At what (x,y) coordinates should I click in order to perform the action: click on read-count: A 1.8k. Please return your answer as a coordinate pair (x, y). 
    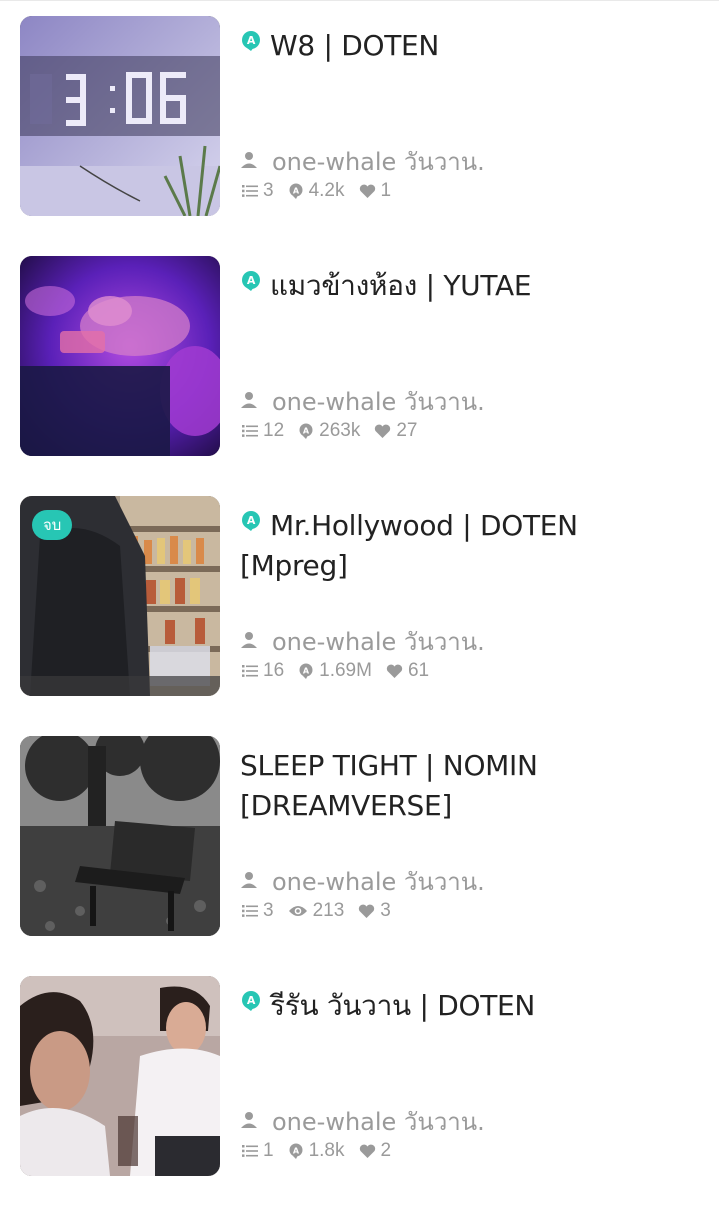
    Looking at the image, I should click on (316, 1151).